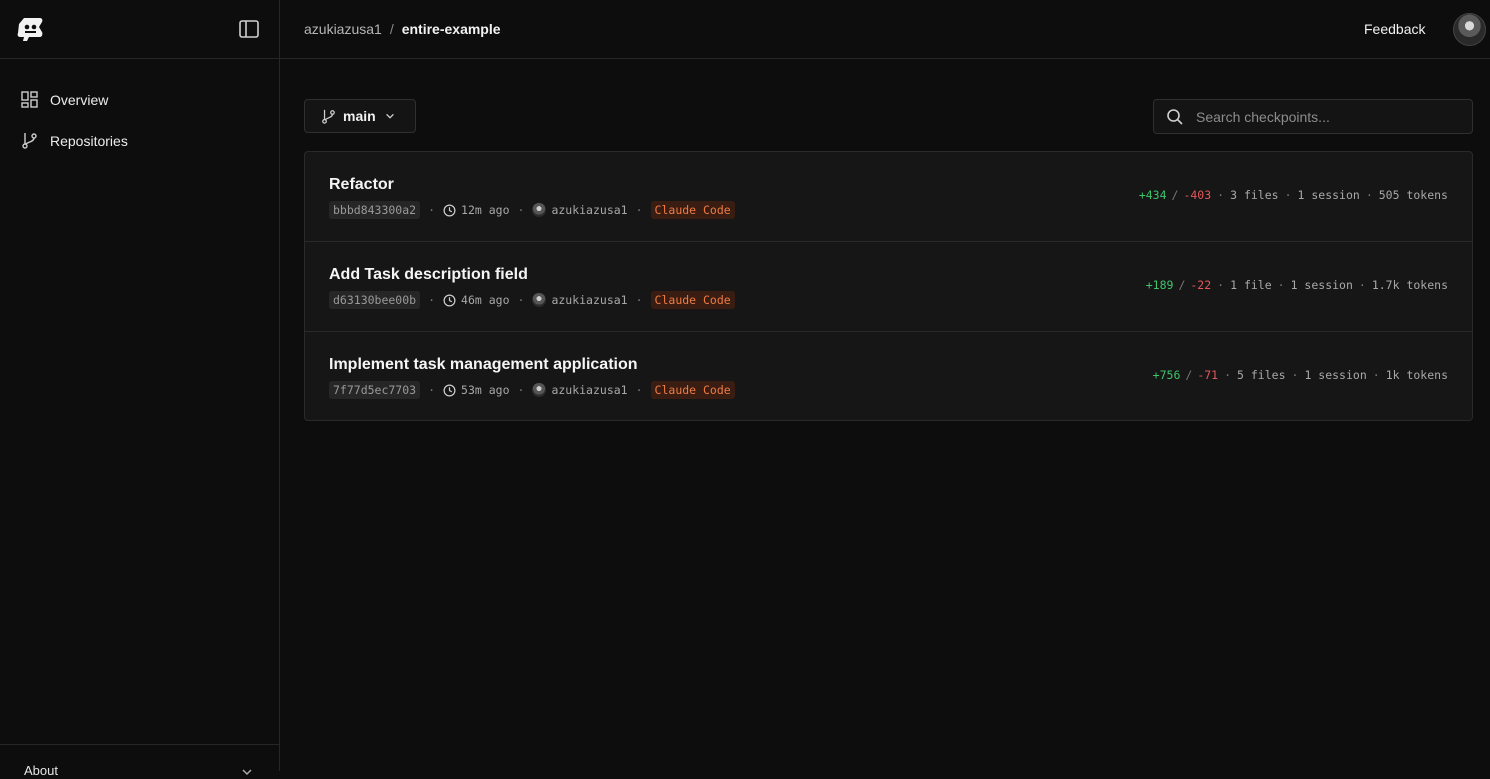 The image size is (1490, 779). I want to click on feedback-button: Feedback, so click(1394, 29).